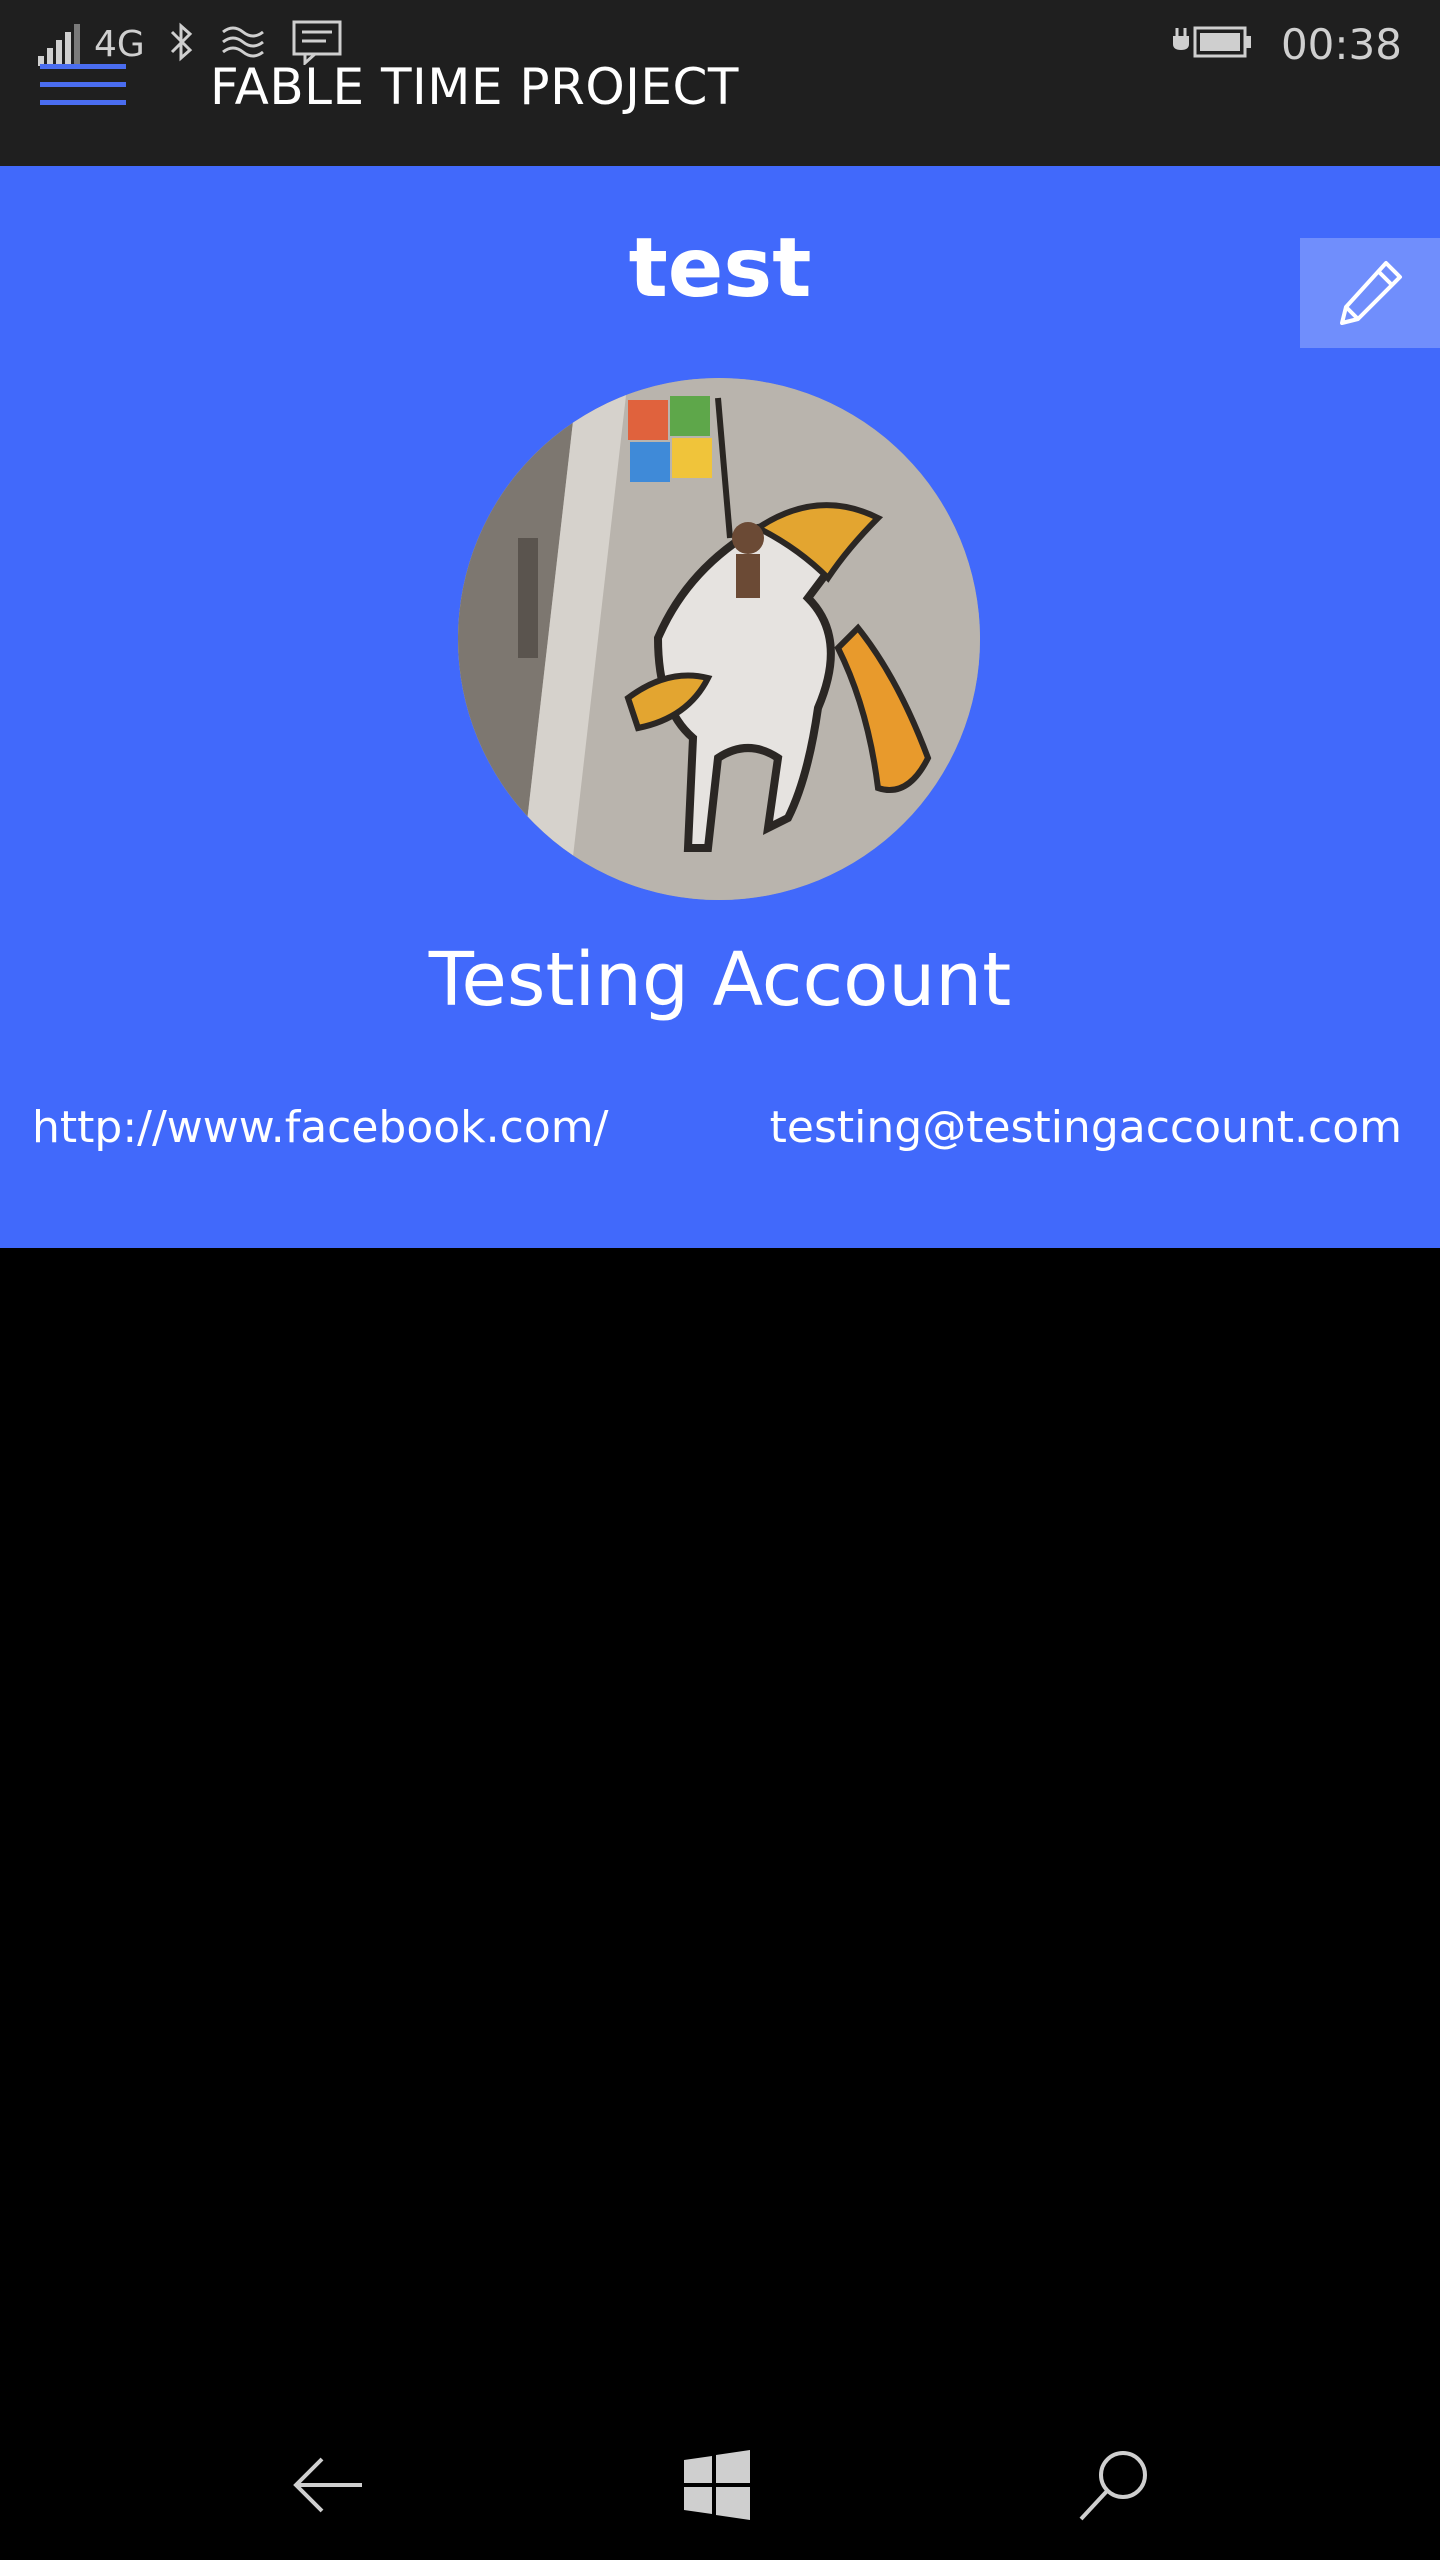 The width and height of the screenshot is (1440, 2560). What do you see at coordinates (84, 90) in the screenshot?
I see `hamburger-menu-button` at bounding box center [84, 90].